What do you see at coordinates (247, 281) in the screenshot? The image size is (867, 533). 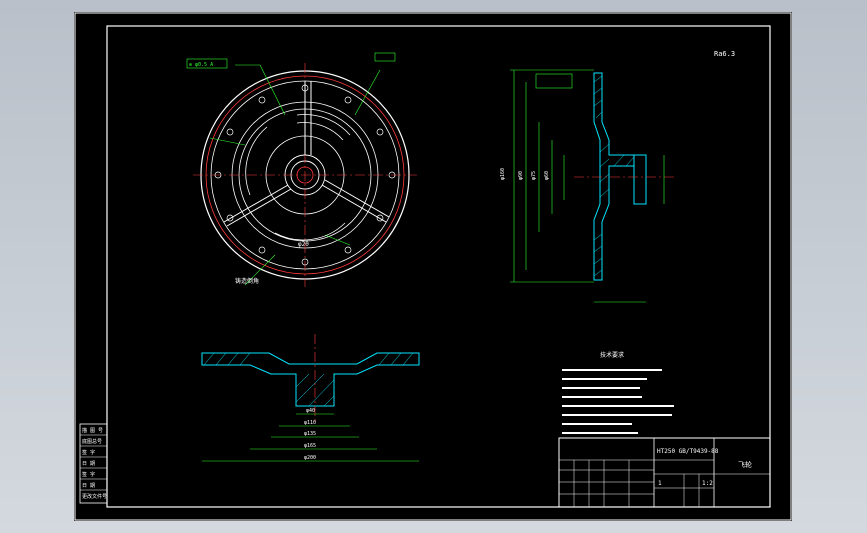 I see `section-note: 铸造倒角` at bounding box center [247, 281].